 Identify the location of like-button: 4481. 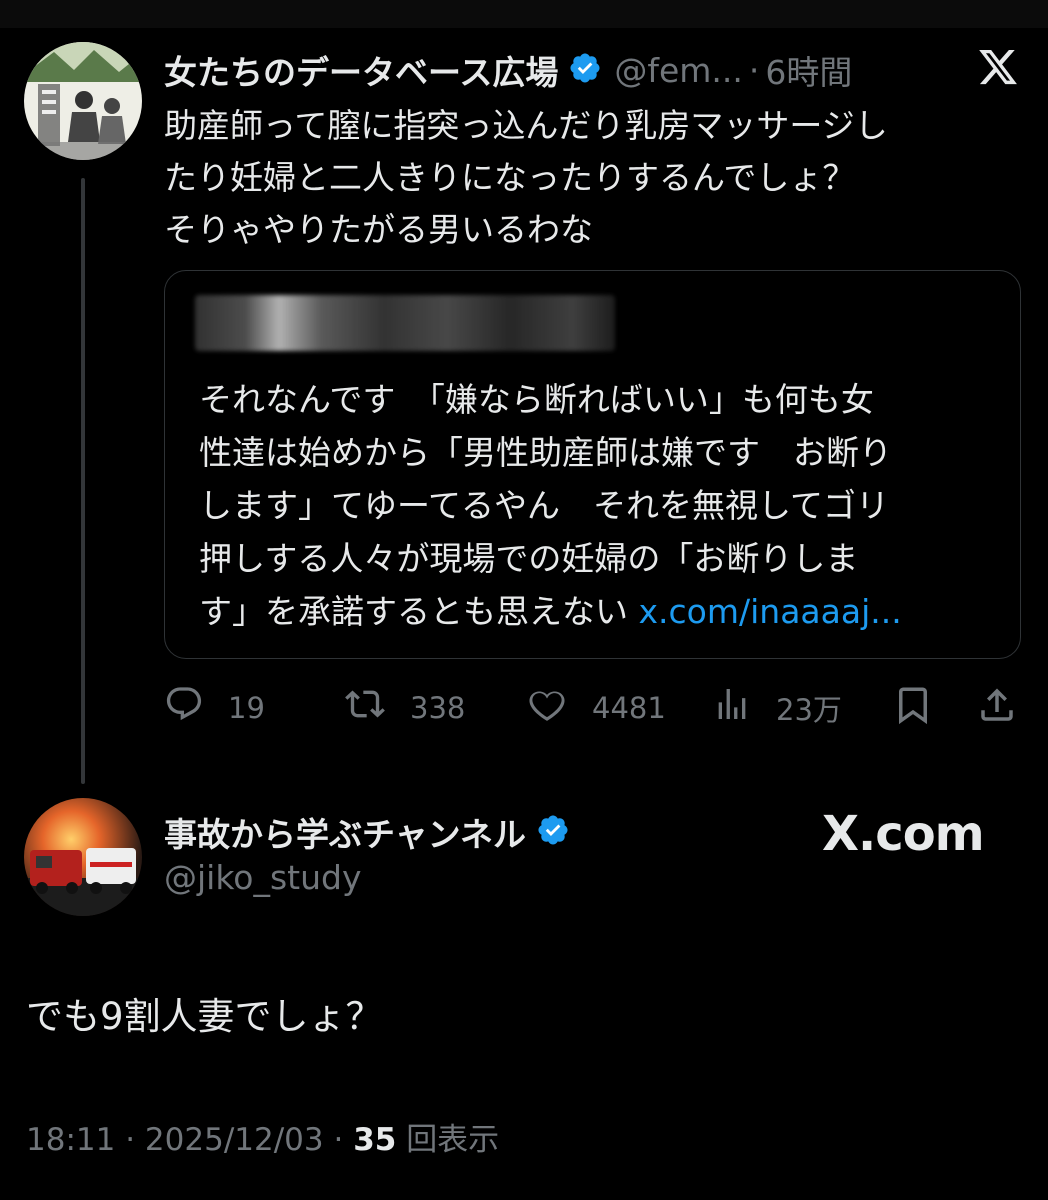
(596, 707).